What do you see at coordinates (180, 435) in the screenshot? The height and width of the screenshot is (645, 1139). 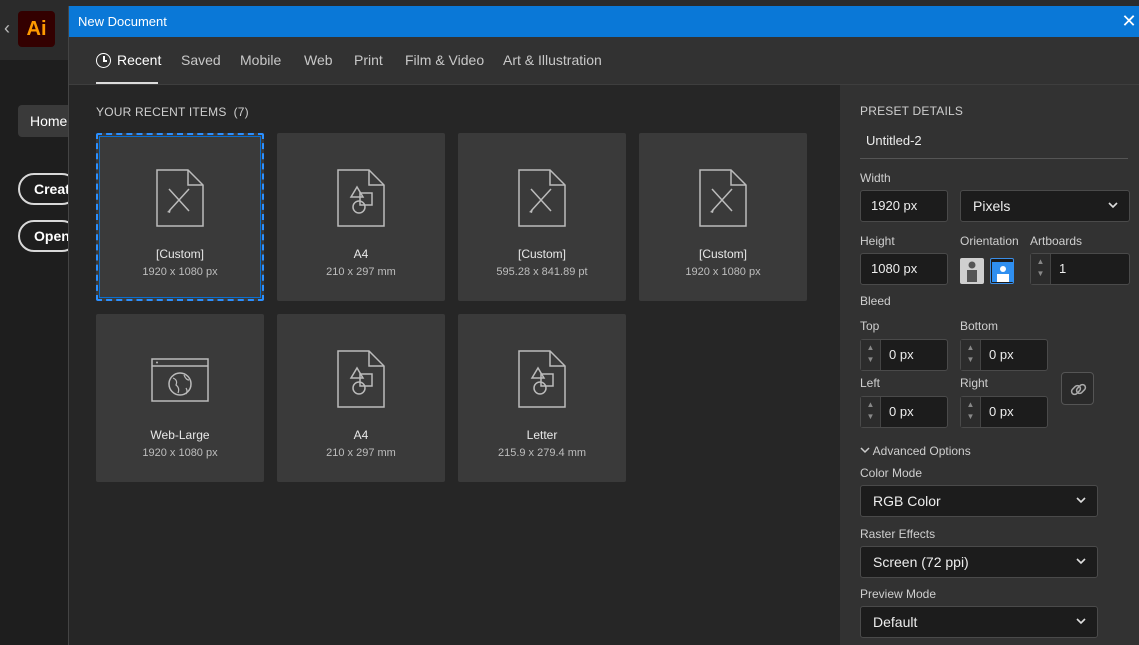 I see `preset-name: Web-Large` at bounding box center [180, 435].